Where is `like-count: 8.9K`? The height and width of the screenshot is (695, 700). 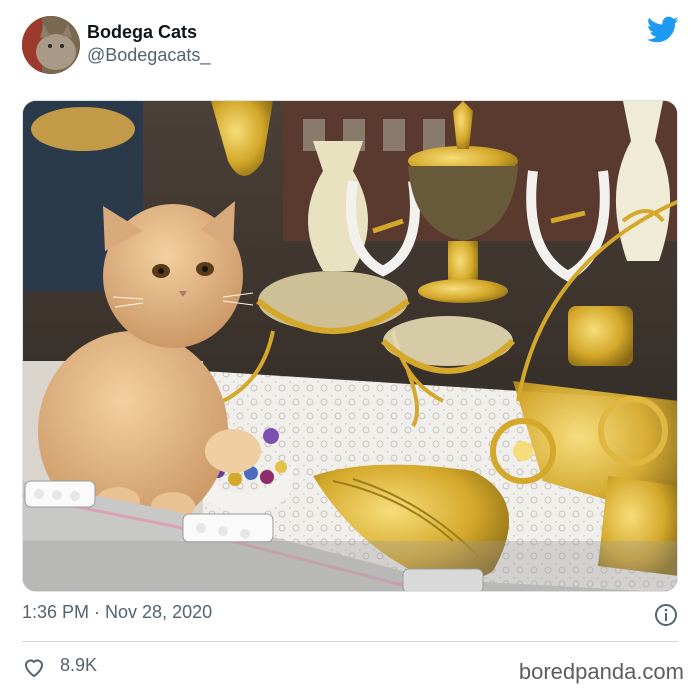
like-count: 8.9K is located at coordinates (78, 665).